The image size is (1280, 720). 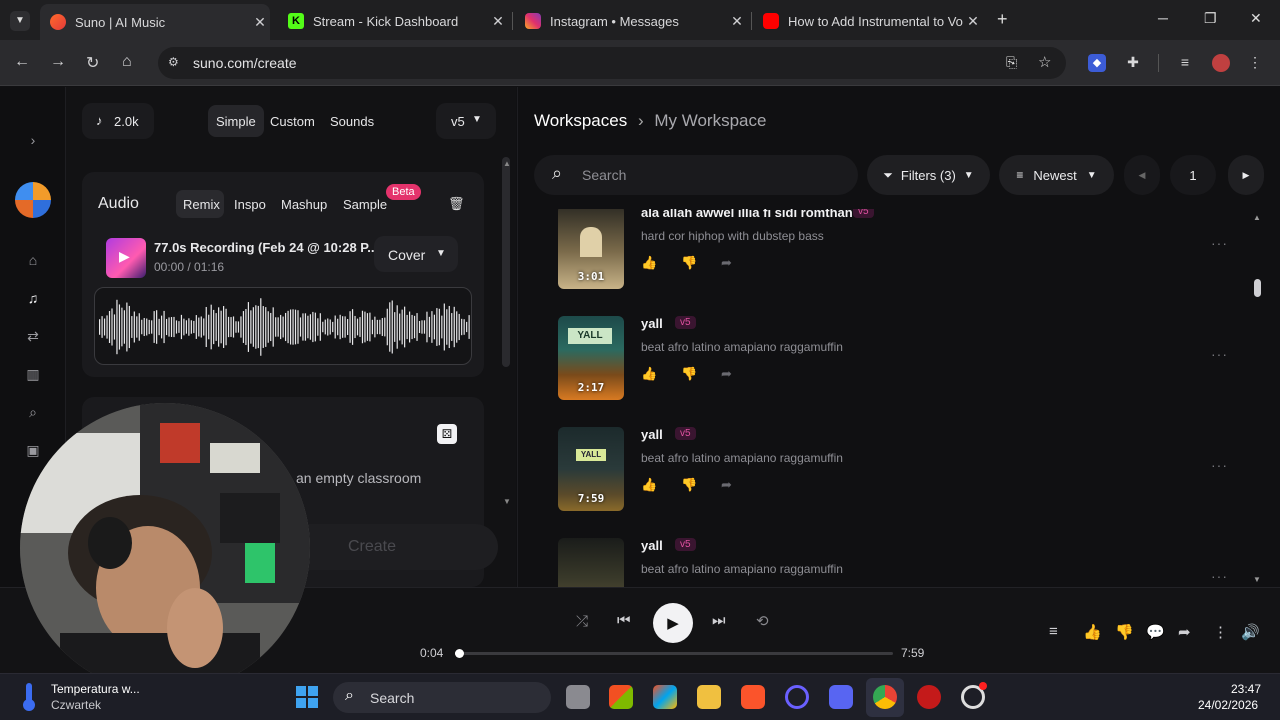 I want to click on tab-youtube: How to Add Instrumental to Vo ✕, so click(x=868, y=21).